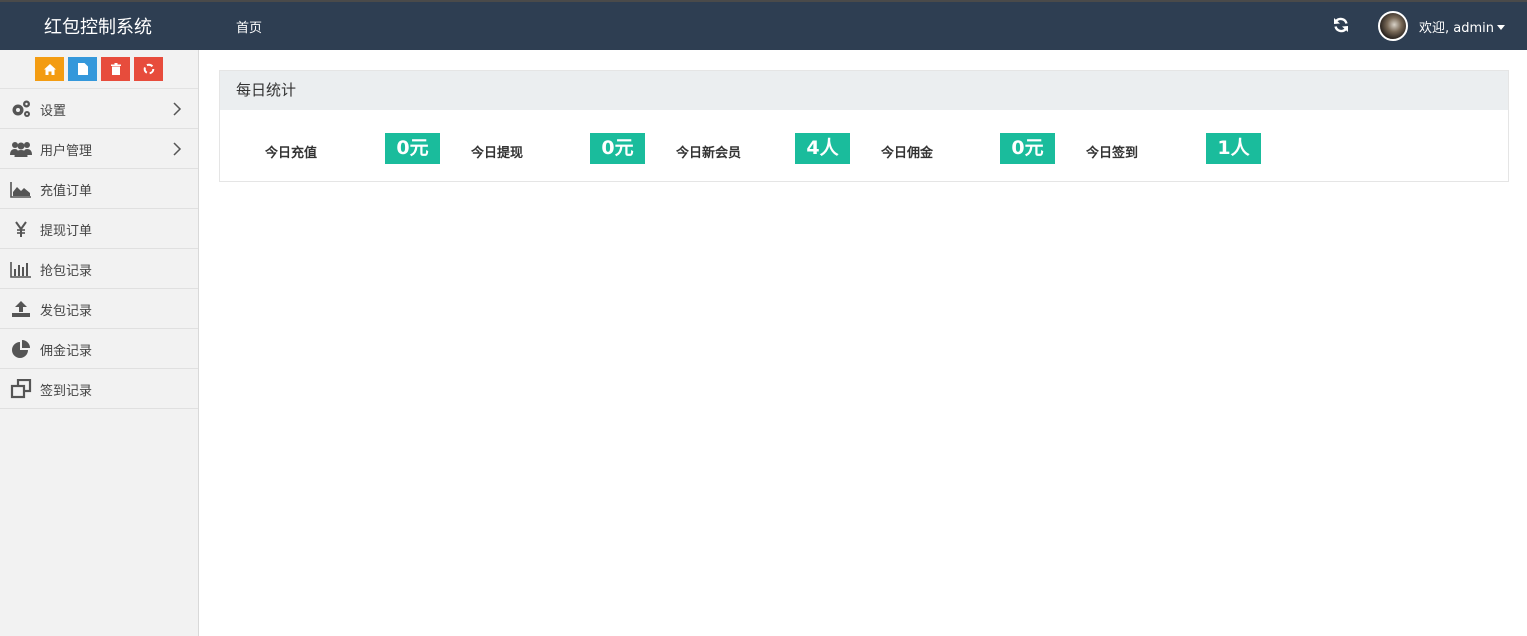 The image size is (1527, 636). Describe the element at coordinates (66, 311) in the screenshot. I see `sidebar-item-label: 发包记录` at that location.